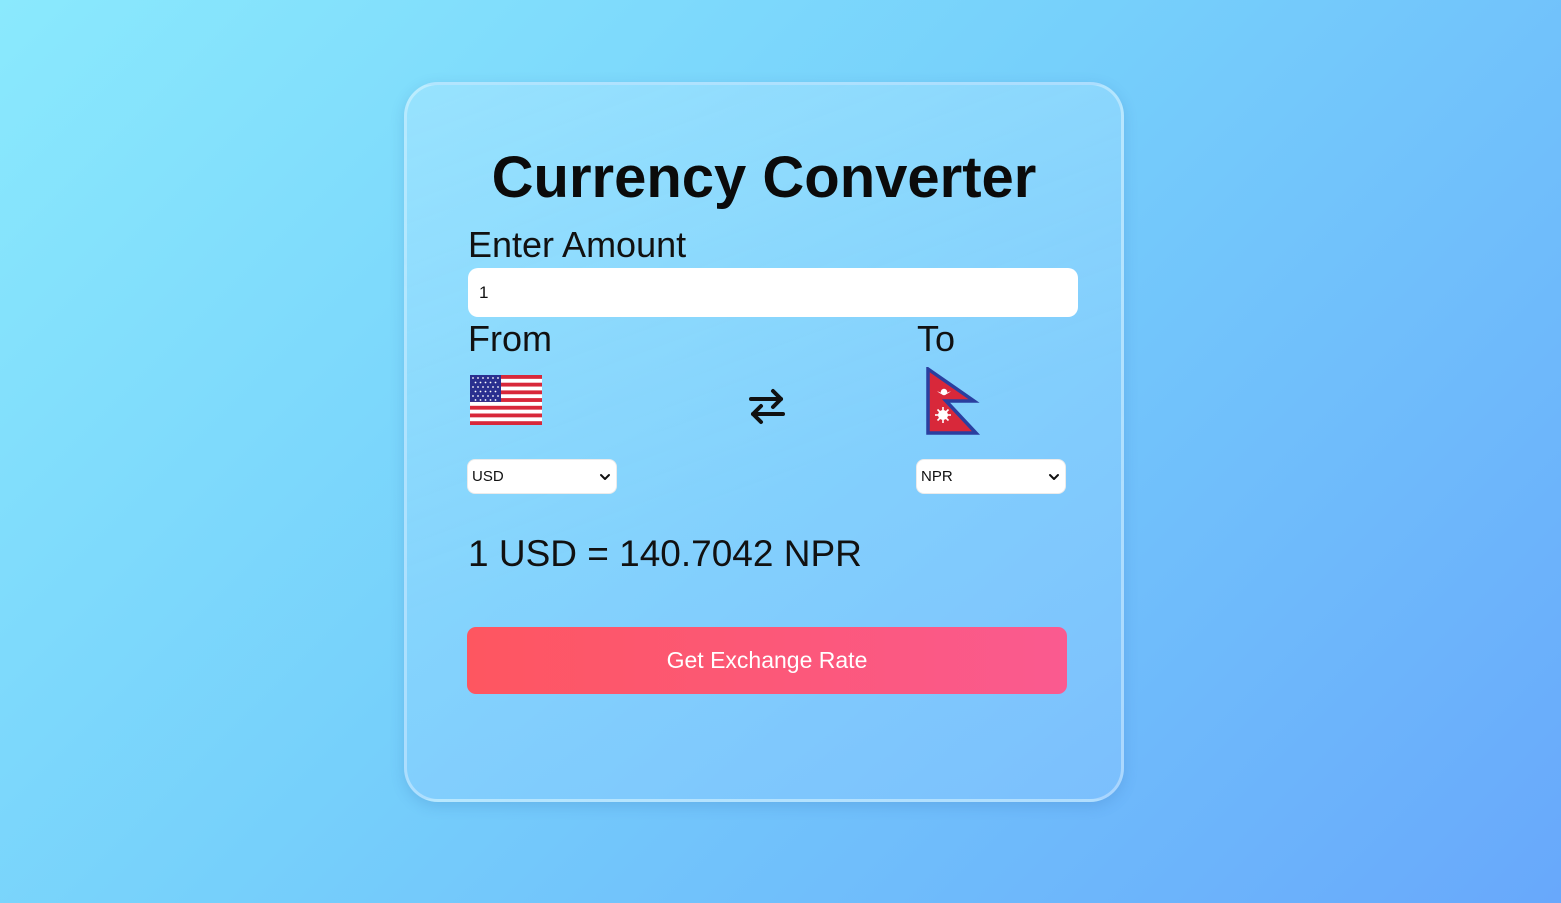  Describe the element at coordinates (767, 406) in the screenshot. I see `swap-arrows-icon` at that location.